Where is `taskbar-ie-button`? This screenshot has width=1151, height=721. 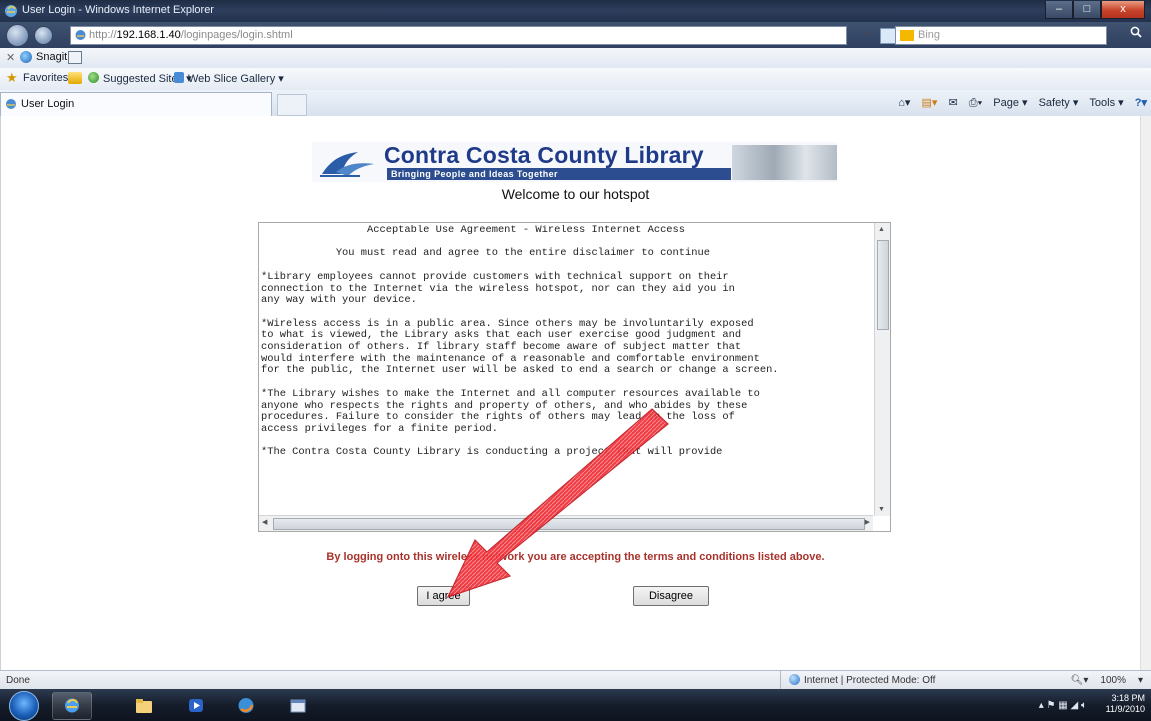
taskbar-ie-button is located at coordinates (72, 706).